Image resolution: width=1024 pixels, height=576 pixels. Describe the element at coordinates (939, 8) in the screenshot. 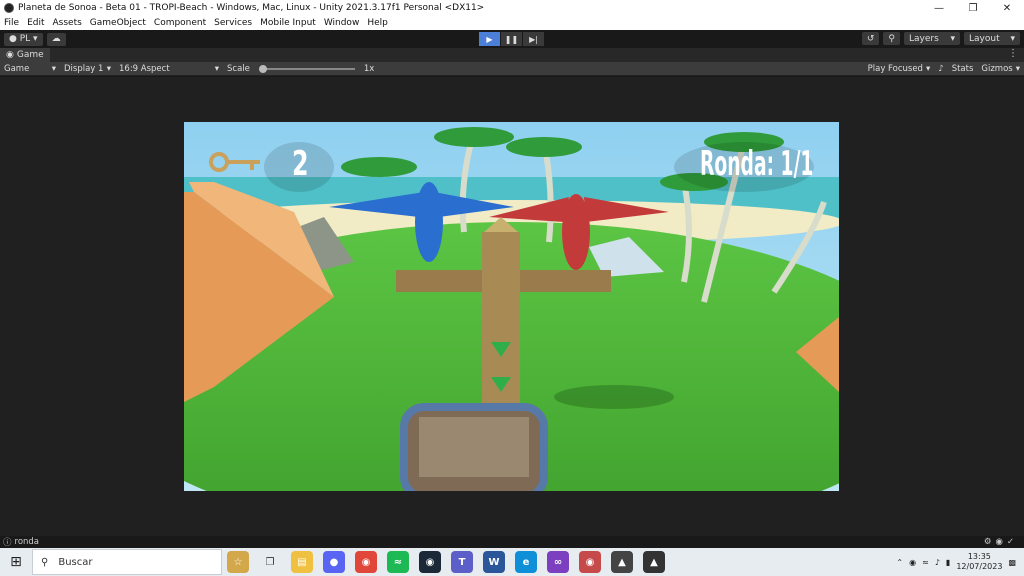

I see `minimize-icon: —` at that location.